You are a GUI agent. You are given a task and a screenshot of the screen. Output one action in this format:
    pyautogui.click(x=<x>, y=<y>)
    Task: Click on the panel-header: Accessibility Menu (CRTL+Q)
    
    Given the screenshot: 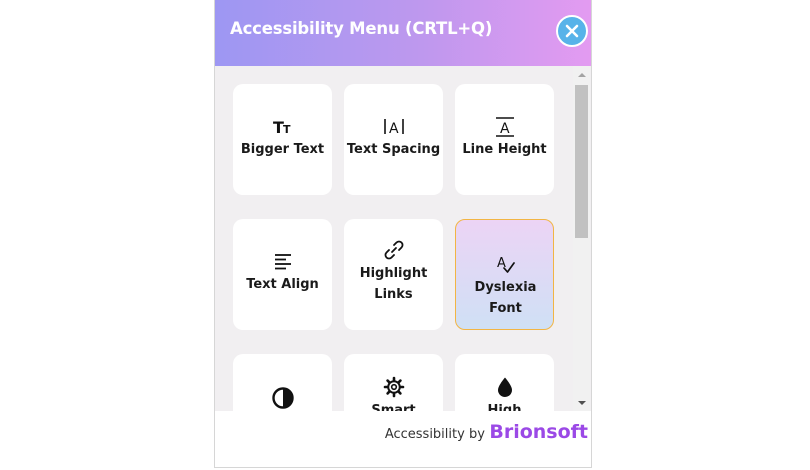 What is the action you would take?
    pyautogui.click(x=403, y=33)
    